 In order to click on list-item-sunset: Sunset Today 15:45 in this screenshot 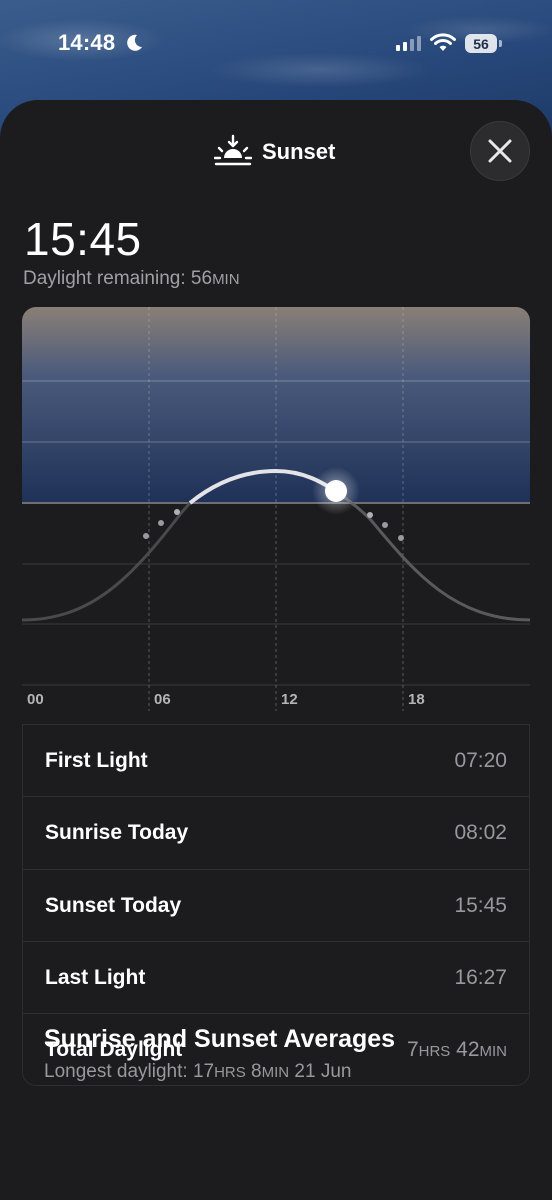, I will do `click(276, 905)`.